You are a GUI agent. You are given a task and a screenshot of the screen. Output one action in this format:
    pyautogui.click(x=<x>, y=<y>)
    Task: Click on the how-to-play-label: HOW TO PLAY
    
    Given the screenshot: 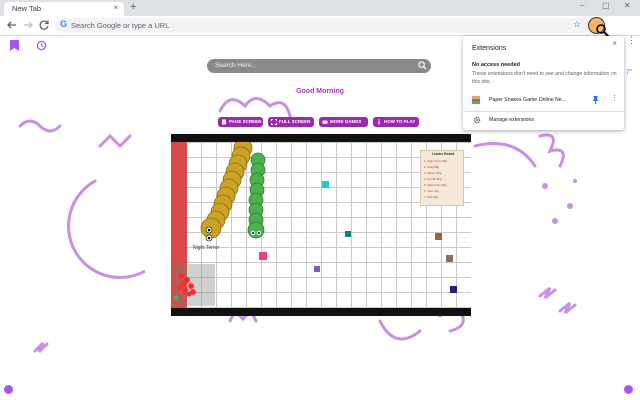 What is the action you would take?
    pyautogui.click(x=400, y=121)
    